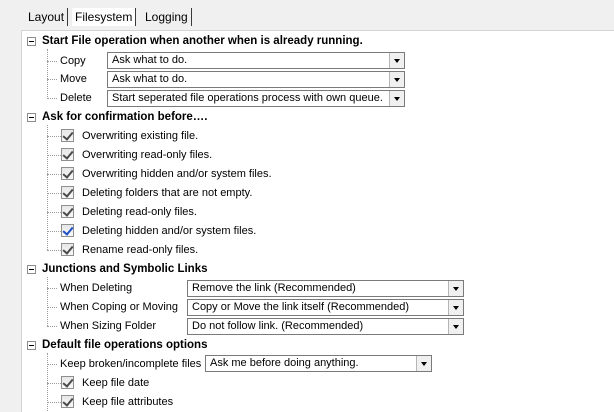  I want to click on tab-strip: Layout Filesystem Logging, so click(307, 15).